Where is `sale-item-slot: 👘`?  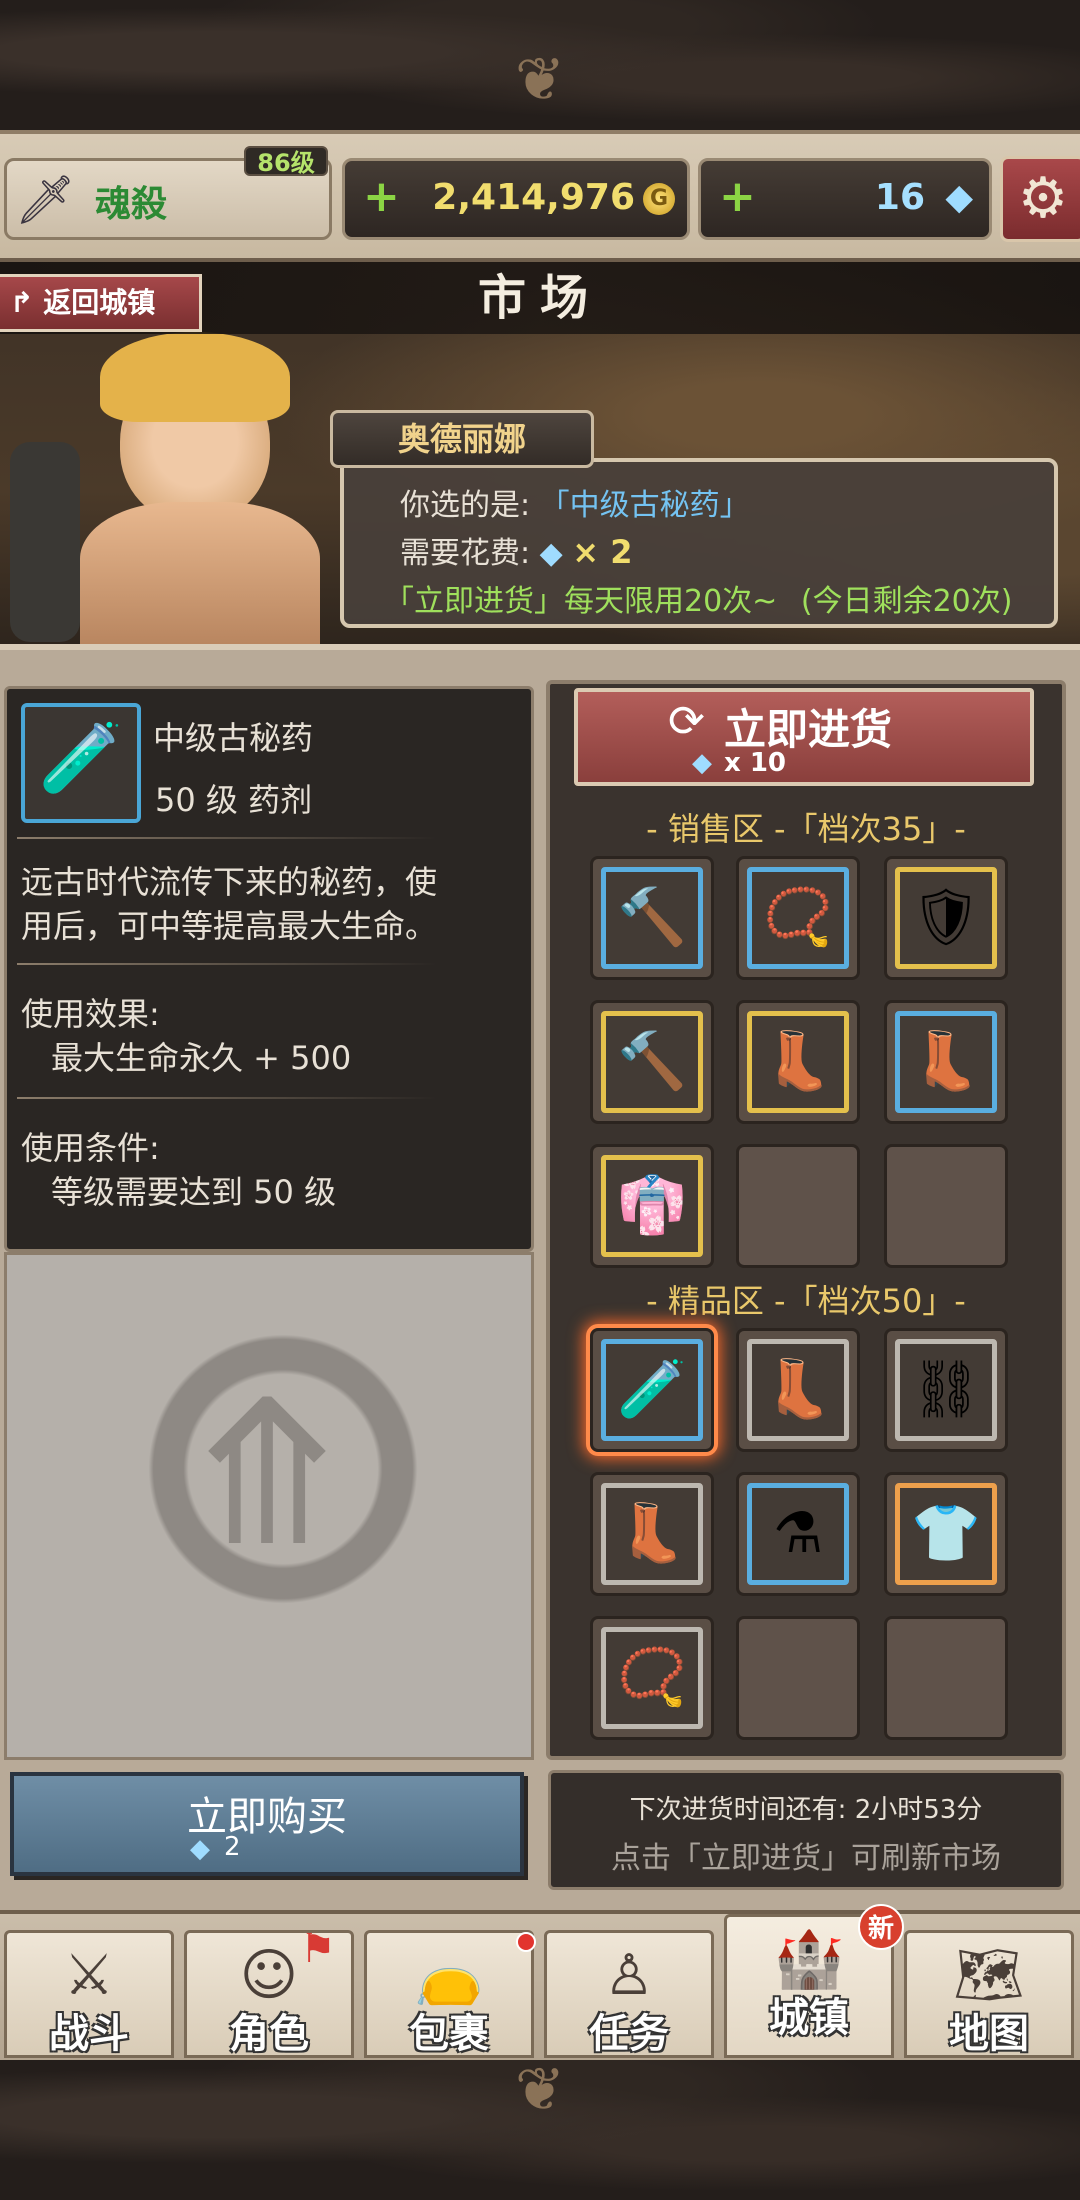
sale-item-slot: 👘 is located at coordinates (652, 1206).